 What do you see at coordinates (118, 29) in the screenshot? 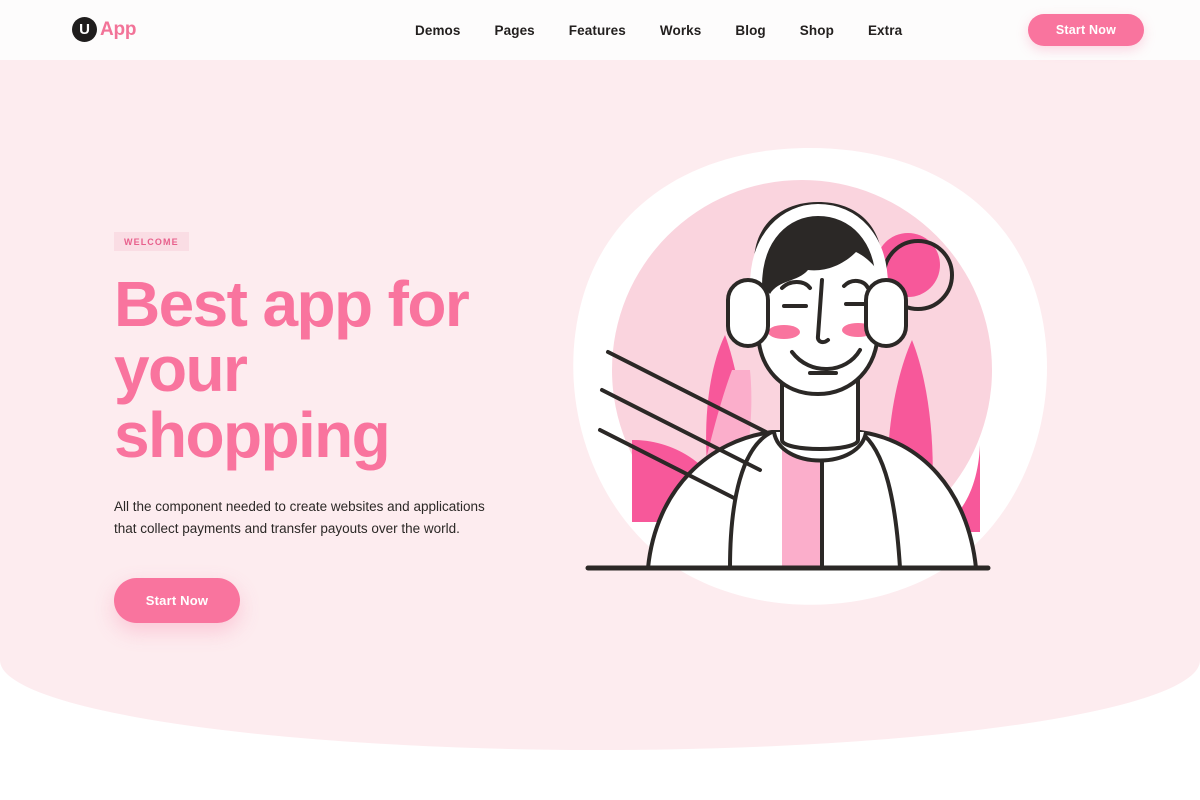
I see `logo-text: App` at bounding box center [118, 29].